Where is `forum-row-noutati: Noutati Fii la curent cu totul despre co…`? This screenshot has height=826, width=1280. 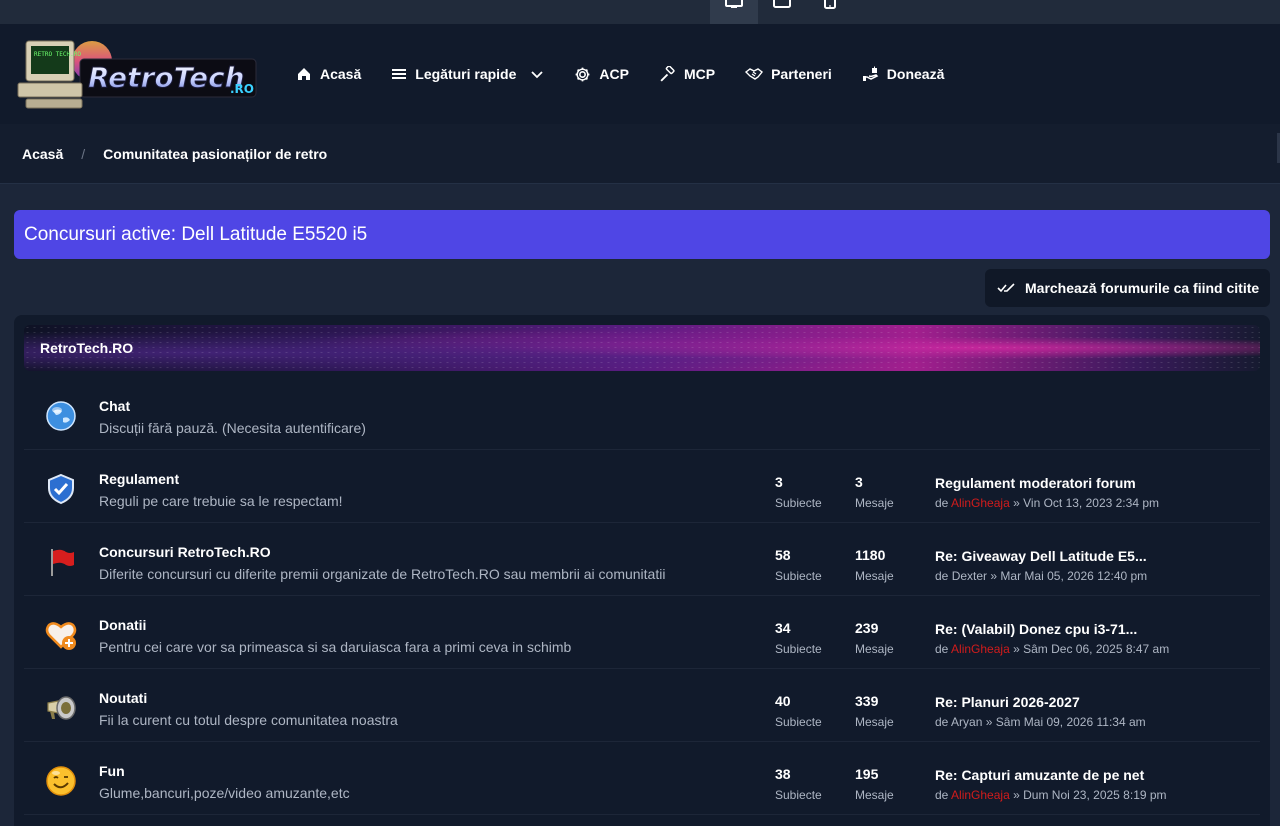
forum-row-noutati: Noutati Fii la curent cu totul despre co… is located at coordinates (642, 705).